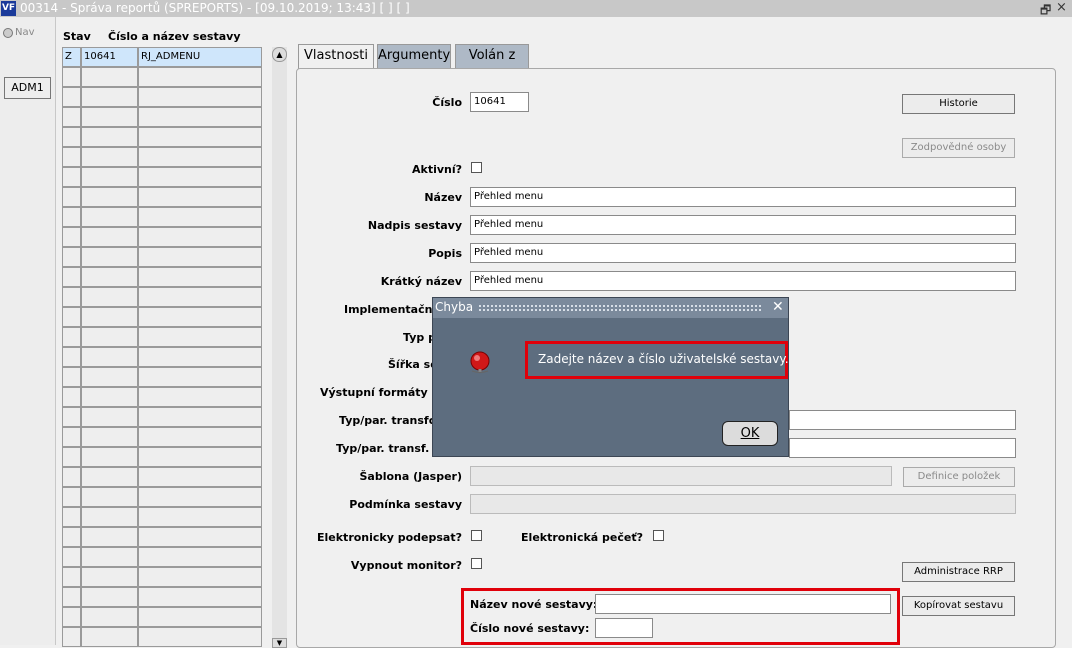 This screenshot has width=1072, height=648. What do you see at coordinates (279, 347) in the screenshot?
I see `list-scrollbar: ▲ ▼` at bounding box center [279, 347].